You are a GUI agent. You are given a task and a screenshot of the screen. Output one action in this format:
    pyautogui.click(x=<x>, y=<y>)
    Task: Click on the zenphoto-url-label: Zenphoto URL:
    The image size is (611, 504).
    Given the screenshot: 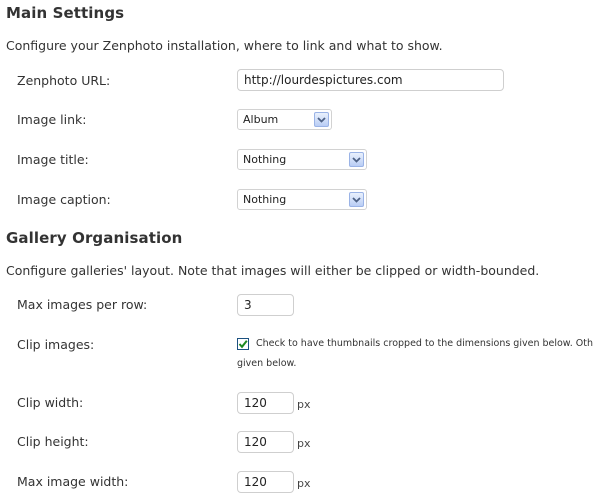 What is the action you would take?
    pyautogui.click(x=64, y=80)
    